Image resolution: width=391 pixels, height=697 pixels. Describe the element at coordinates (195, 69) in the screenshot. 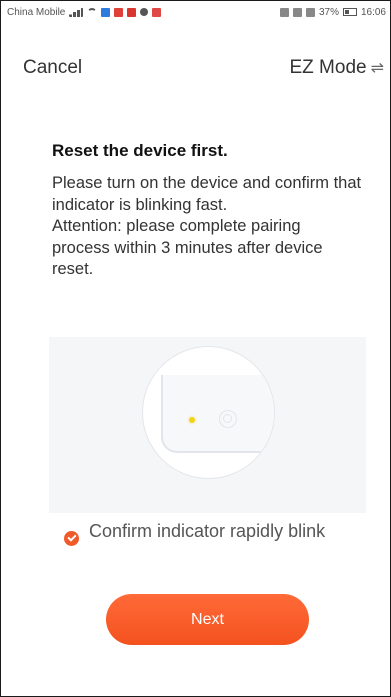

I see `nav-header: Cancel EZ Mode ⇌` at that location.